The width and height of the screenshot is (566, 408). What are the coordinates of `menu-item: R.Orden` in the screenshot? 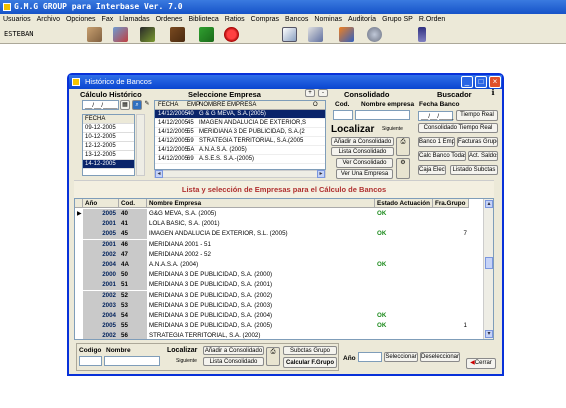 It's located at (432, 19).